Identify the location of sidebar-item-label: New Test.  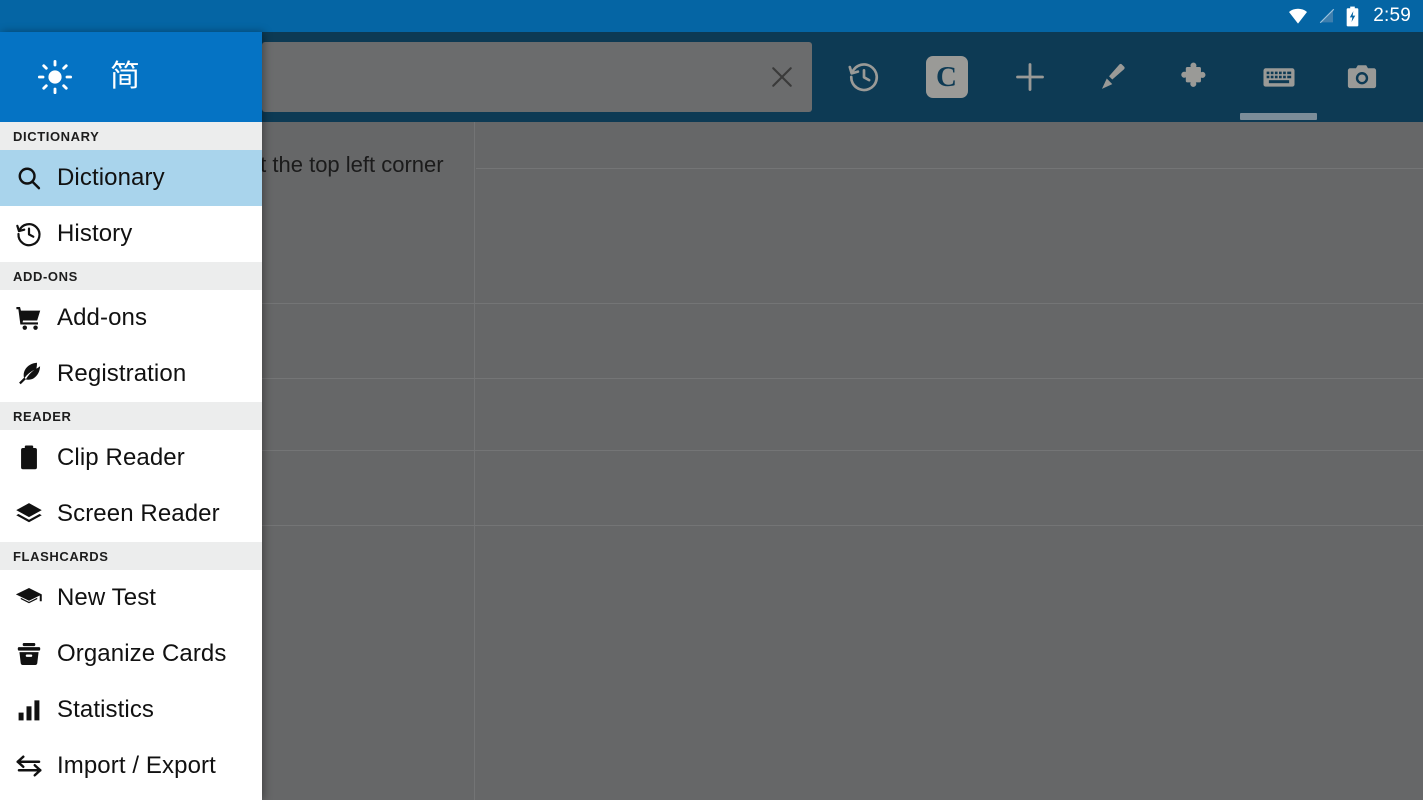
(107, 597).